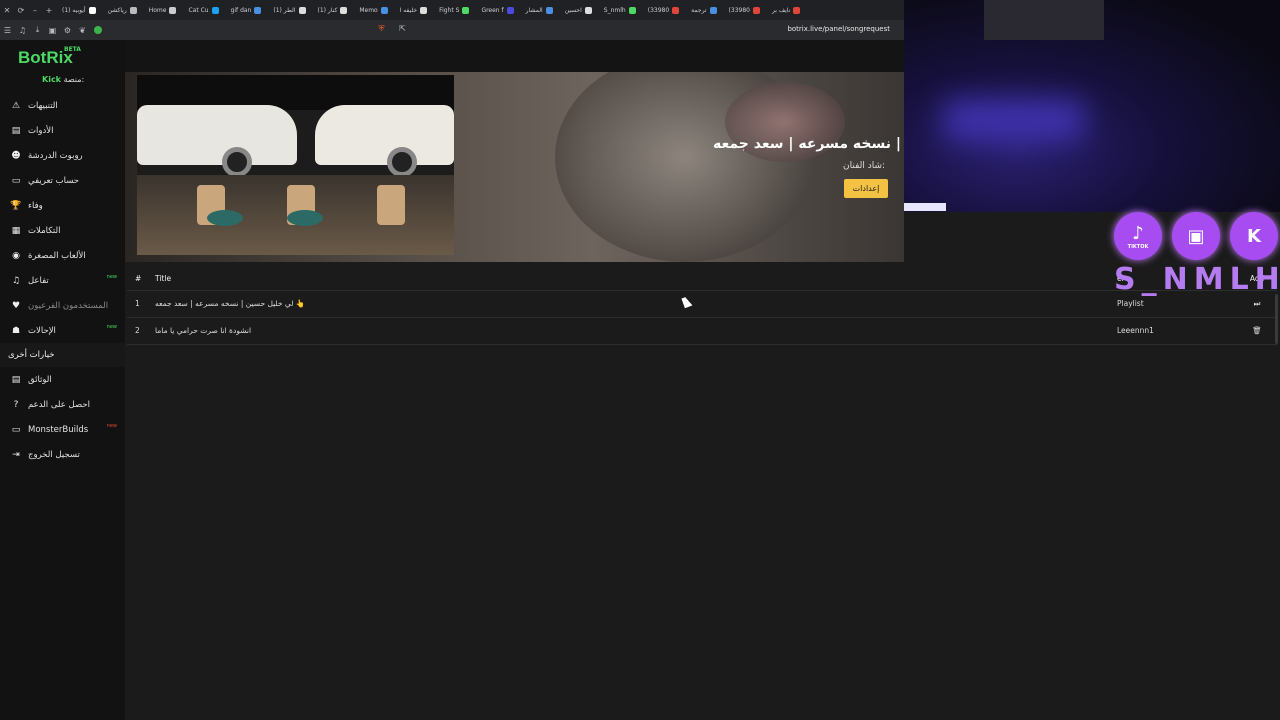 The width and height of the screenshot is (1280, 720). Describe the element at coordinates (62, 105) in the screenshot. I see `sidebar-item: ⚠ التنبيهات` at that location.